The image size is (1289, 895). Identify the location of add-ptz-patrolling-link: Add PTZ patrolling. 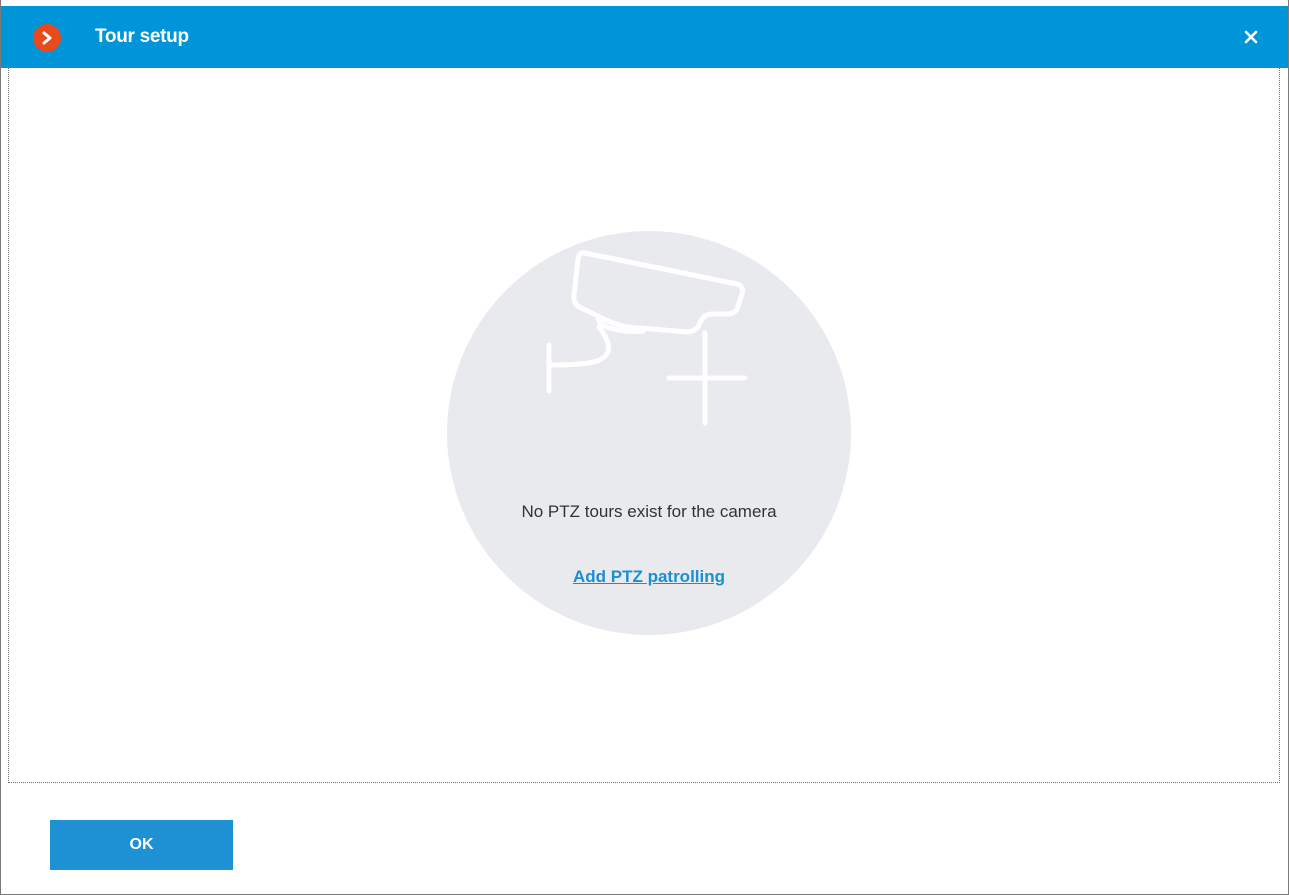
(649, 577).